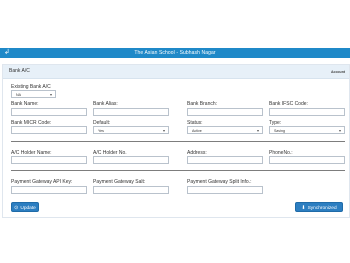 The width and height of the screenshot is (350, 263). What do you see at coordinates (338, 72) in the screenshot?
I see `panel-right-label: Account` at bounding box center [338, 72].